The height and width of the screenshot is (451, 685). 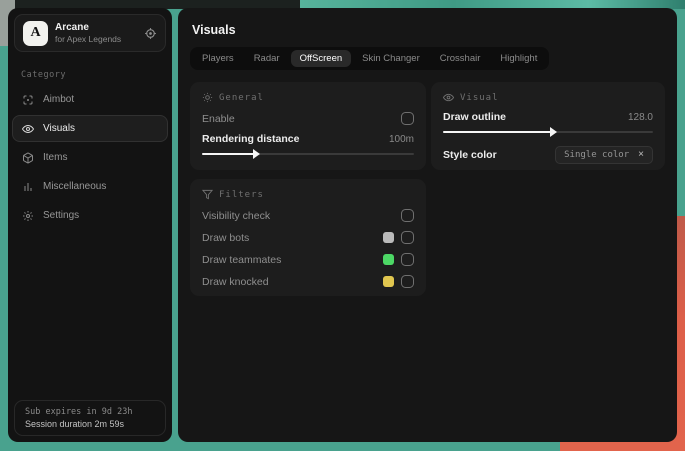 What do you see at coordinates (388, 281) in the screenshot?
I see `draw-knocked-color-swatch` at bounding box center [388, 281].